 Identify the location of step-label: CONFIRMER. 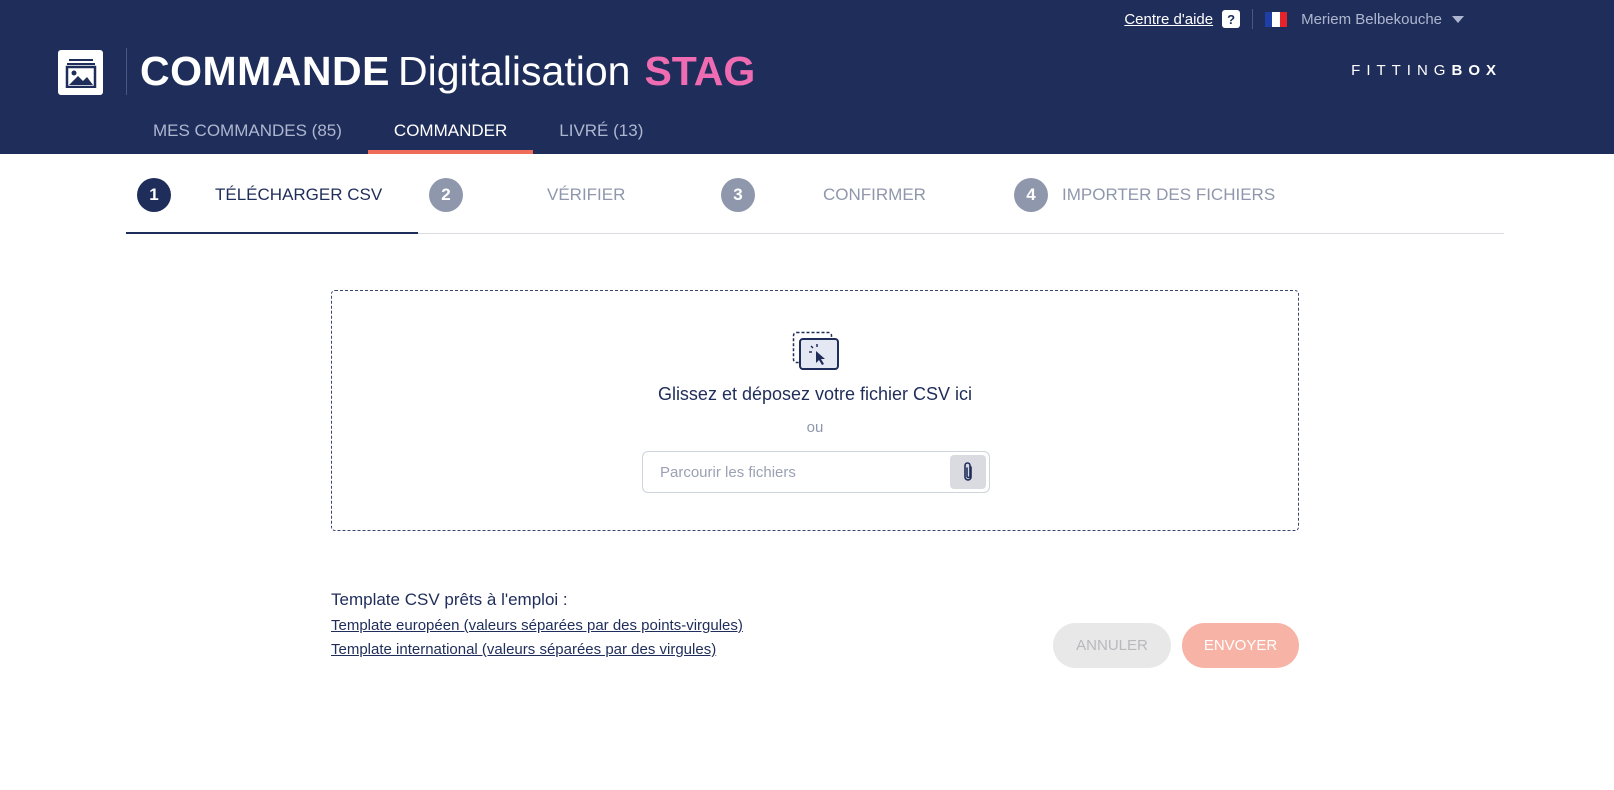
(874, 194).